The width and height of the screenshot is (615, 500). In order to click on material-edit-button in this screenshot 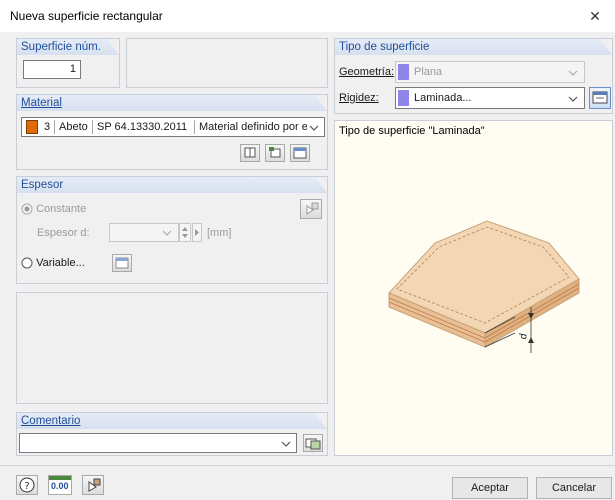, I will do `click(300, 153)`.